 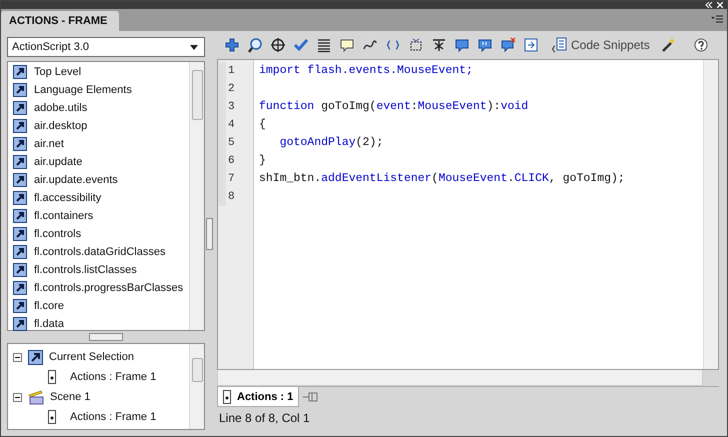 I want to click on line-number: 6, so click(x=235, y=161).